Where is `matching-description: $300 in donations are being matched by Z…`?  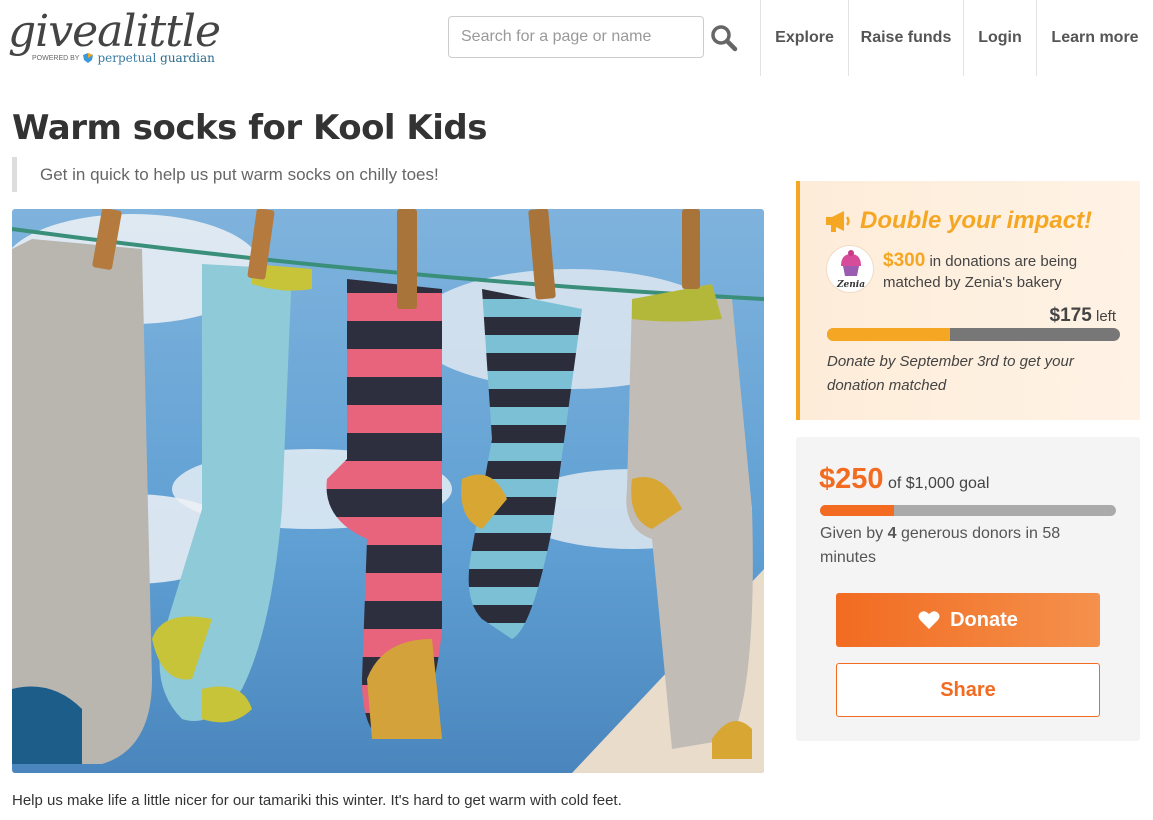 matching-description: $300 in donations are being matched by Z… is located at coordinates (1003, 271).